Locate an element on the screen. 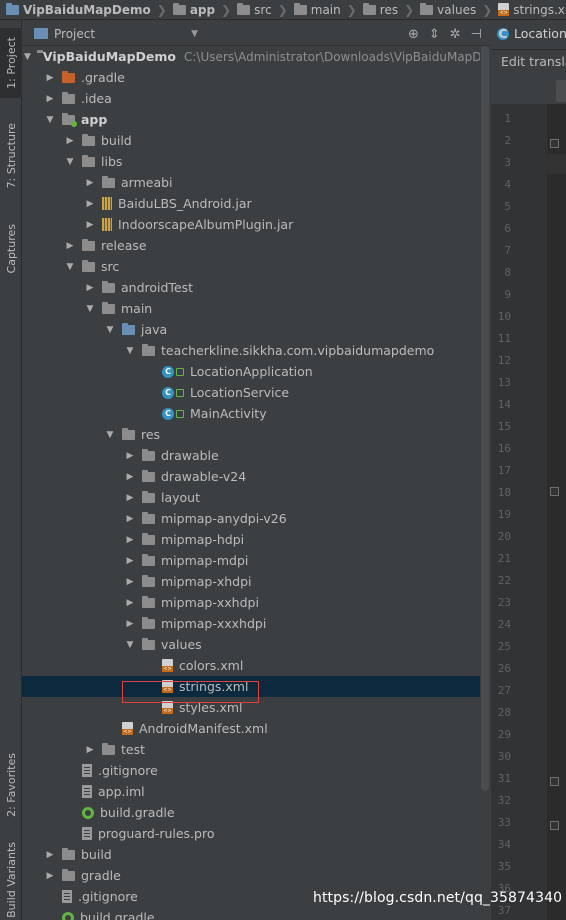 The width and height of the screenshot is (566, 920). tree-item: ▼ res is located at coordinates (251, 434).